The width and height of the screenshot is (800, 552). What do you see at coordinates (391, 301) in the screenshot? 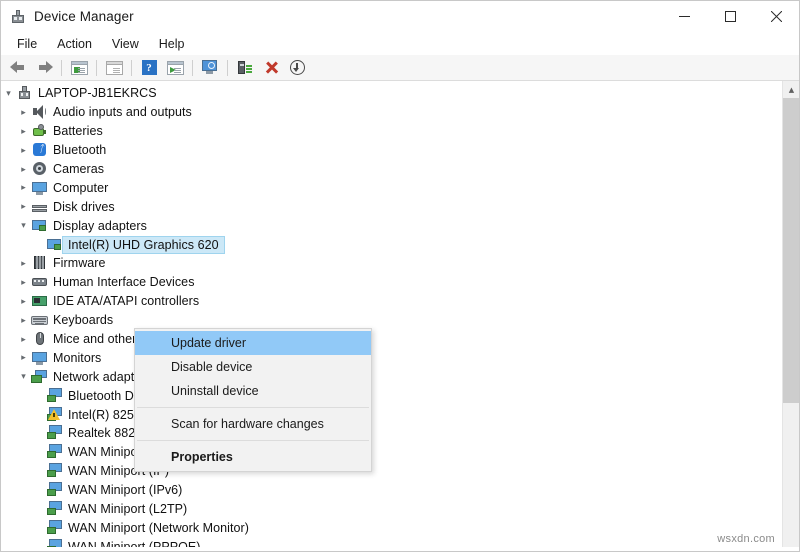
I see `tree-item-ide-ata-atapi-controllers: ▸ IDE ATA/ATAPI controllers` at bounding box center [391, 301].